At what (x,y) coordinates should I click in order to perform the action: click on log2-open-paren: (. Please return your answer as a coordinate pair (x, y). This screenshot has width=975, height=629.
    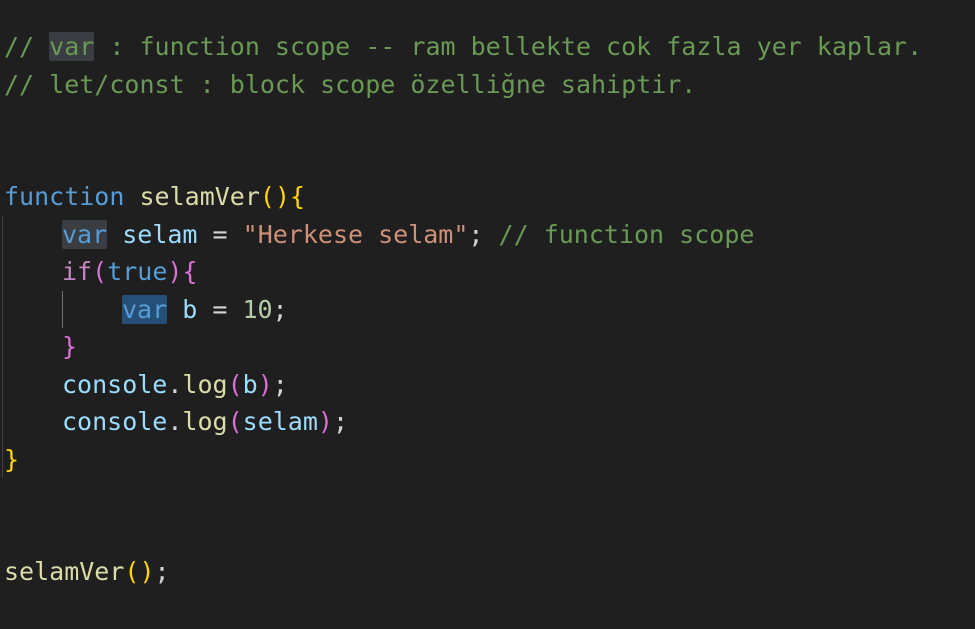
    Looking at the image, I should click on (235, 421).